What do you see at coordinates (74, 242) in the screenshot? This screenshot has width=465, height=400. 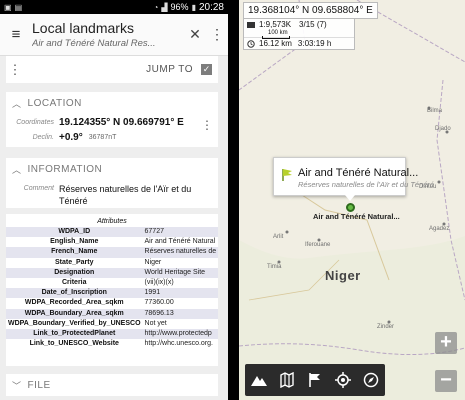 I see `attribute-key: English_Name` at bounding box center [74, 242].